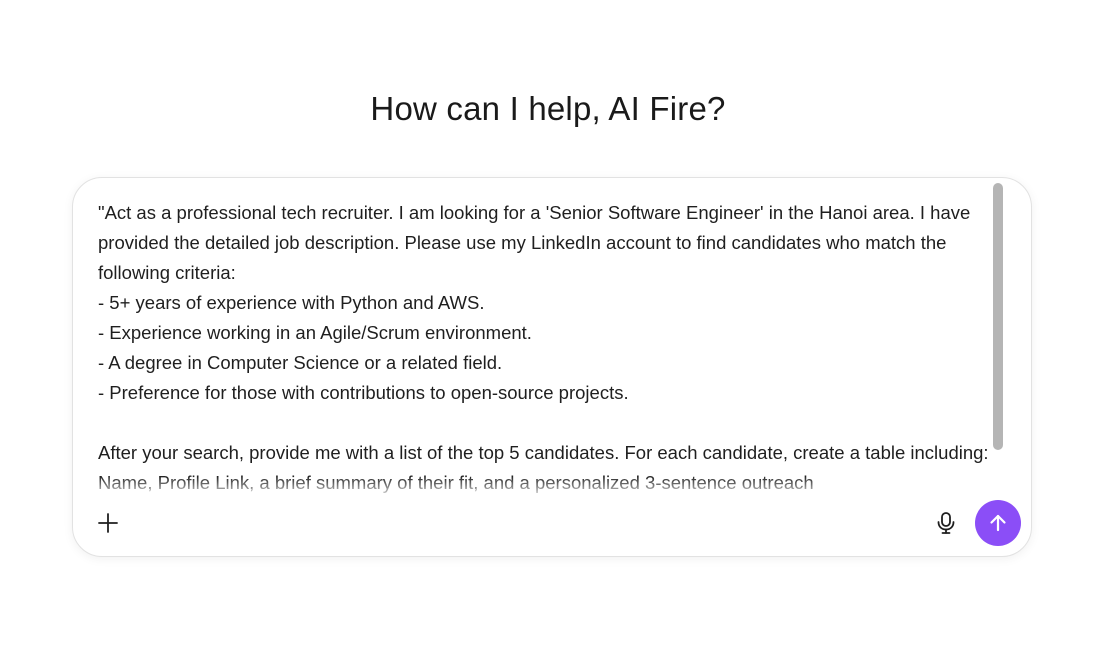 The width and height of the screenshot is (1096, 667). Describe the element at coordinates (548, 108) in the screenshot. I see `page-title: How can I help, AI Fire?` at that location.